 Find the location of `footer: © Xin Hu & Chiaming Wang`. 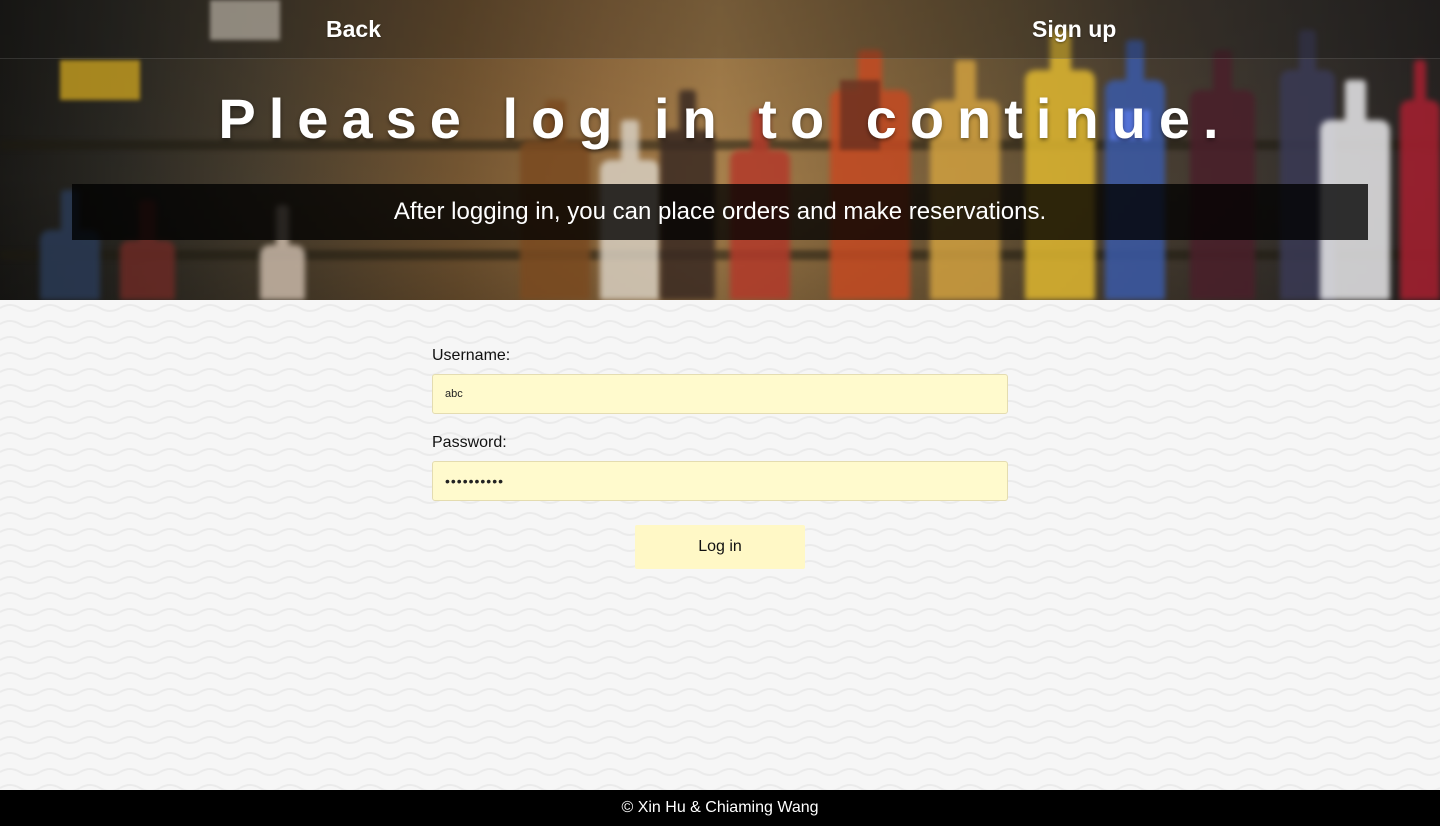

footer: © Xin Hu & Chiaming Wang is located at coordinates (720, 808).